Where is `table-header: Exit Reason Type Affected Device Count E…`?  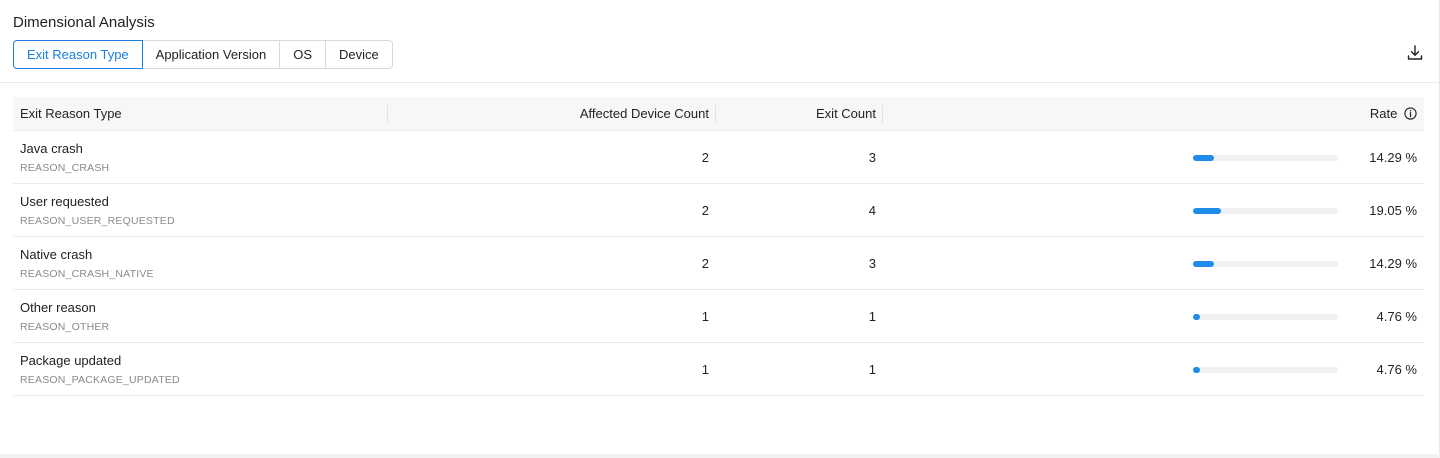
table-header: Exit Reason Type Affected Device Count E… is located at coordinates (718, 114).